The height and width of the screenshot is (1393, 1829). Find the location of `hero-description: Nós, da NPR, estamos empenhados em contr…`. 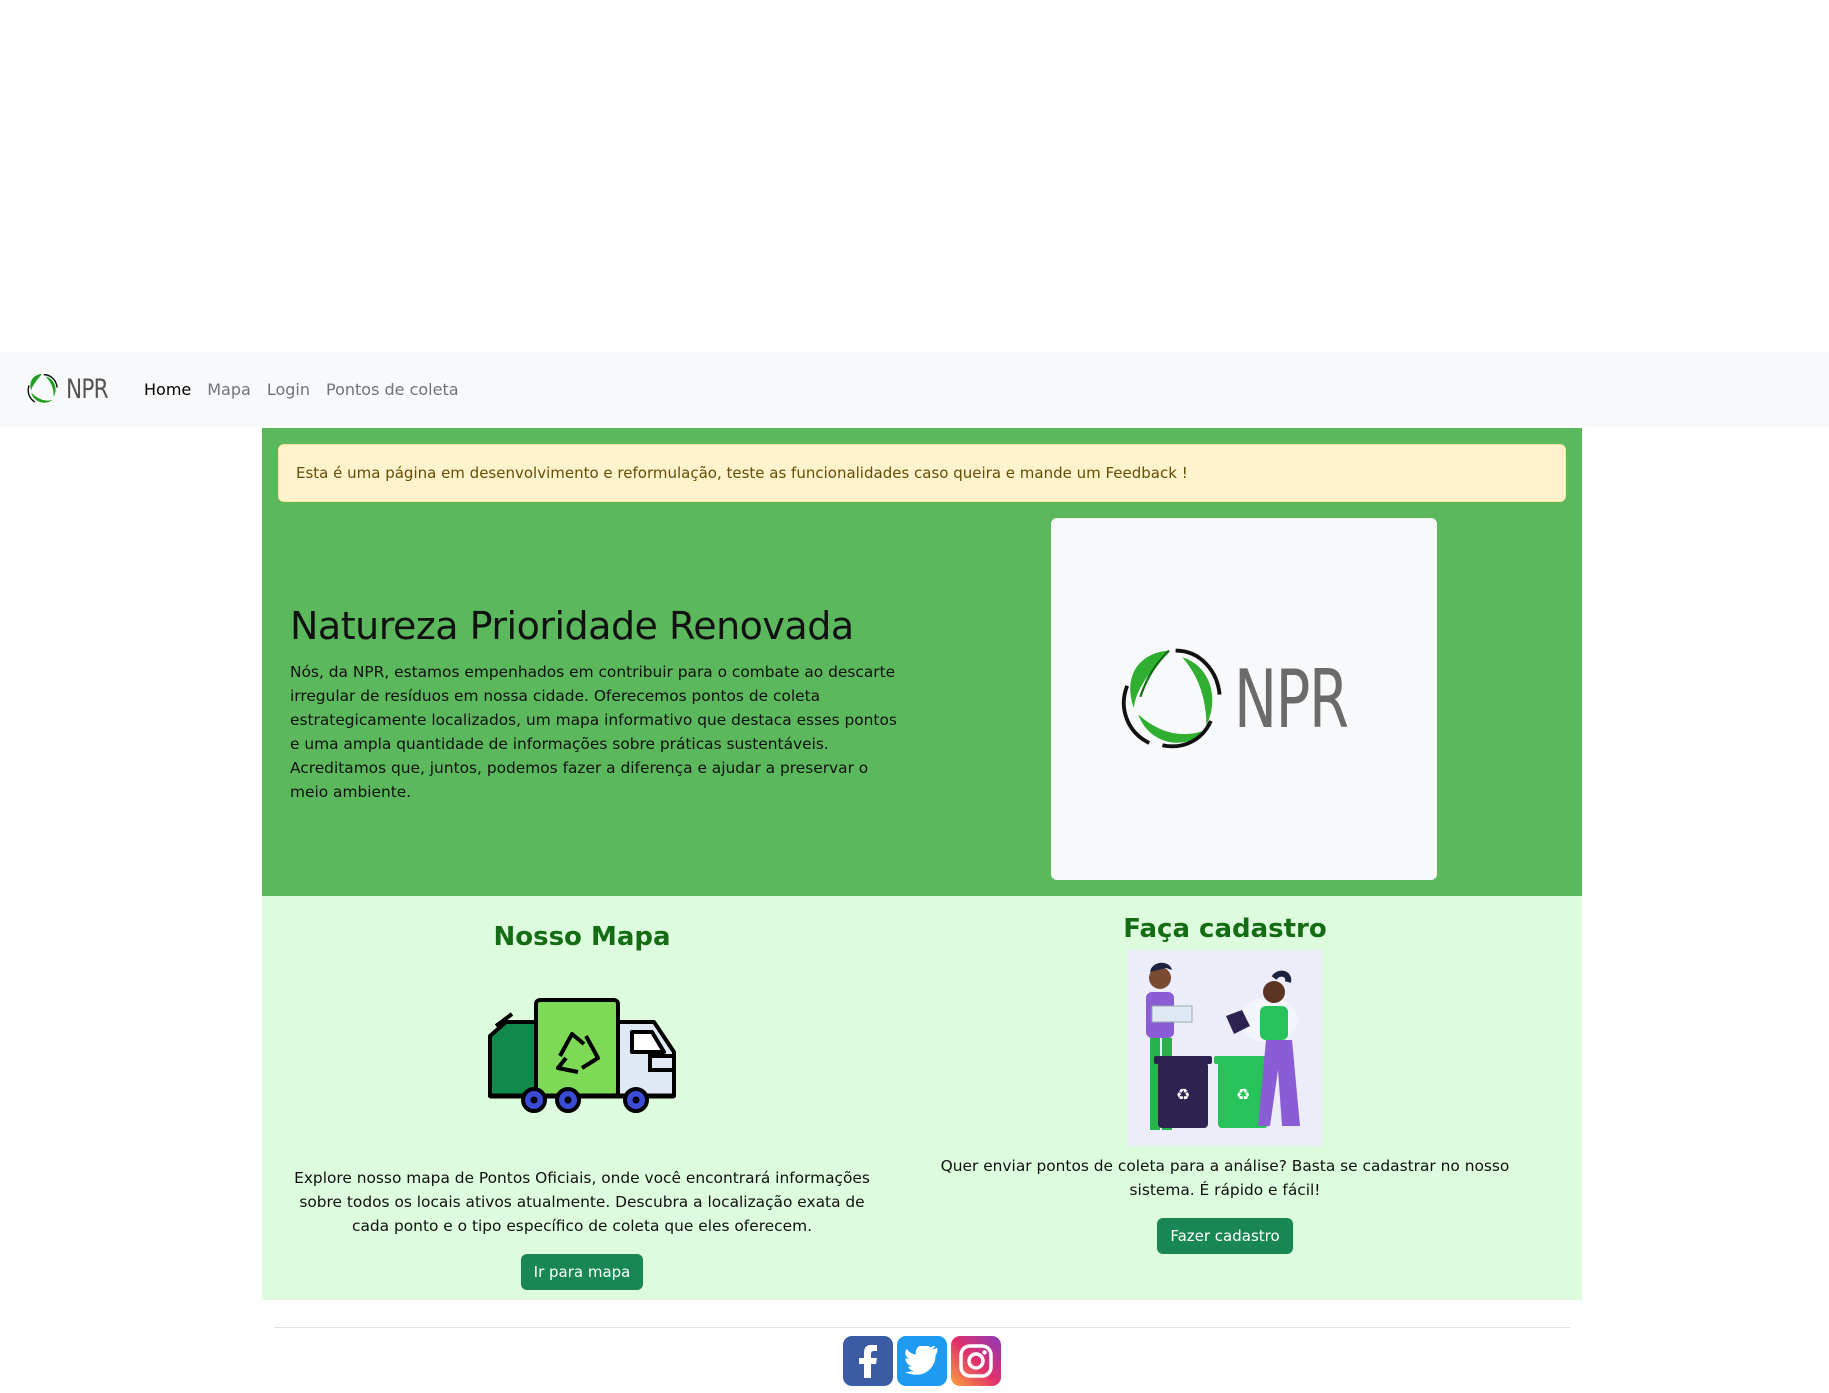

hero-description: Nós, da NPR, estamos empenhados em contr… is located at coordinates (593, 732).